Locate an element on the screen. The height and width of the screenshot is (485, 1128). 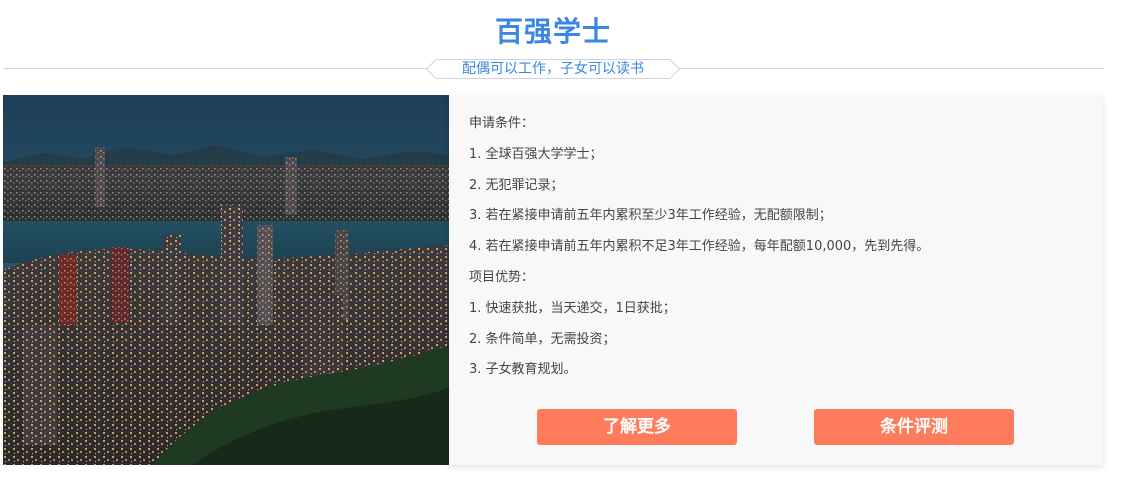
learn-more-button: 了解更多 is located at coordinates (637, 427).